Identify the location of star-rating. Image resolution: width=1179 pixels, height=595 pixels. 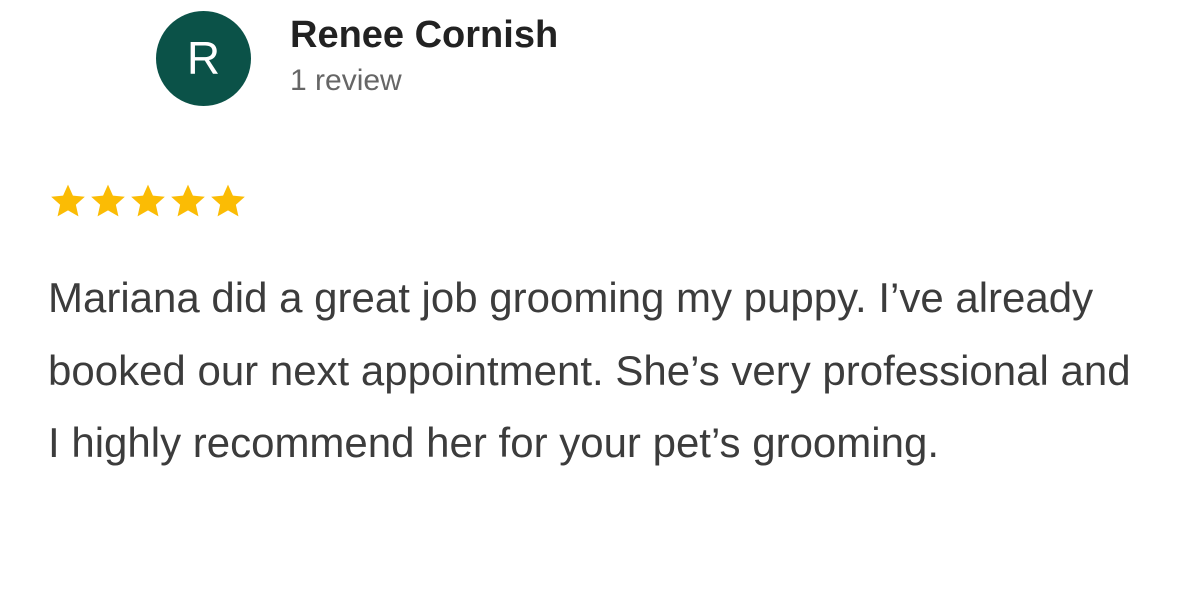
(148, 201).